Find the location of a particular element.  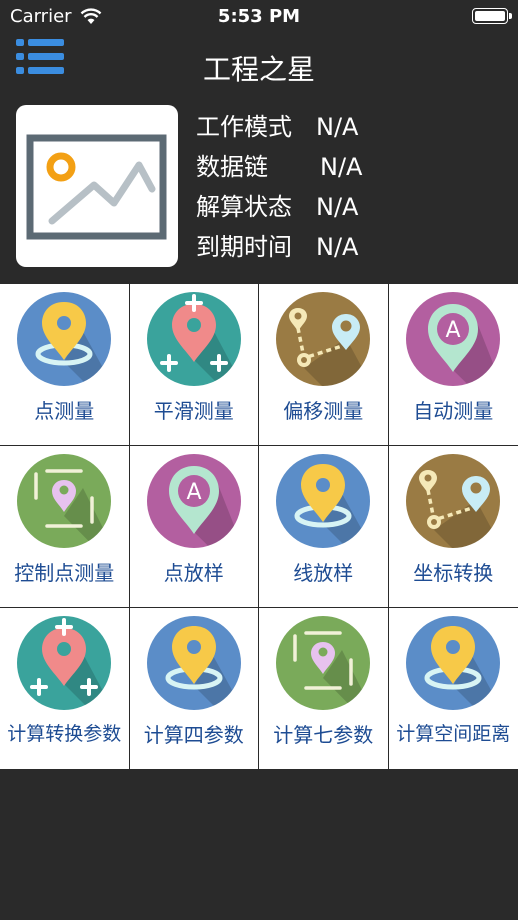

tile-label: 线放样 is located at coordinates (323, 573).